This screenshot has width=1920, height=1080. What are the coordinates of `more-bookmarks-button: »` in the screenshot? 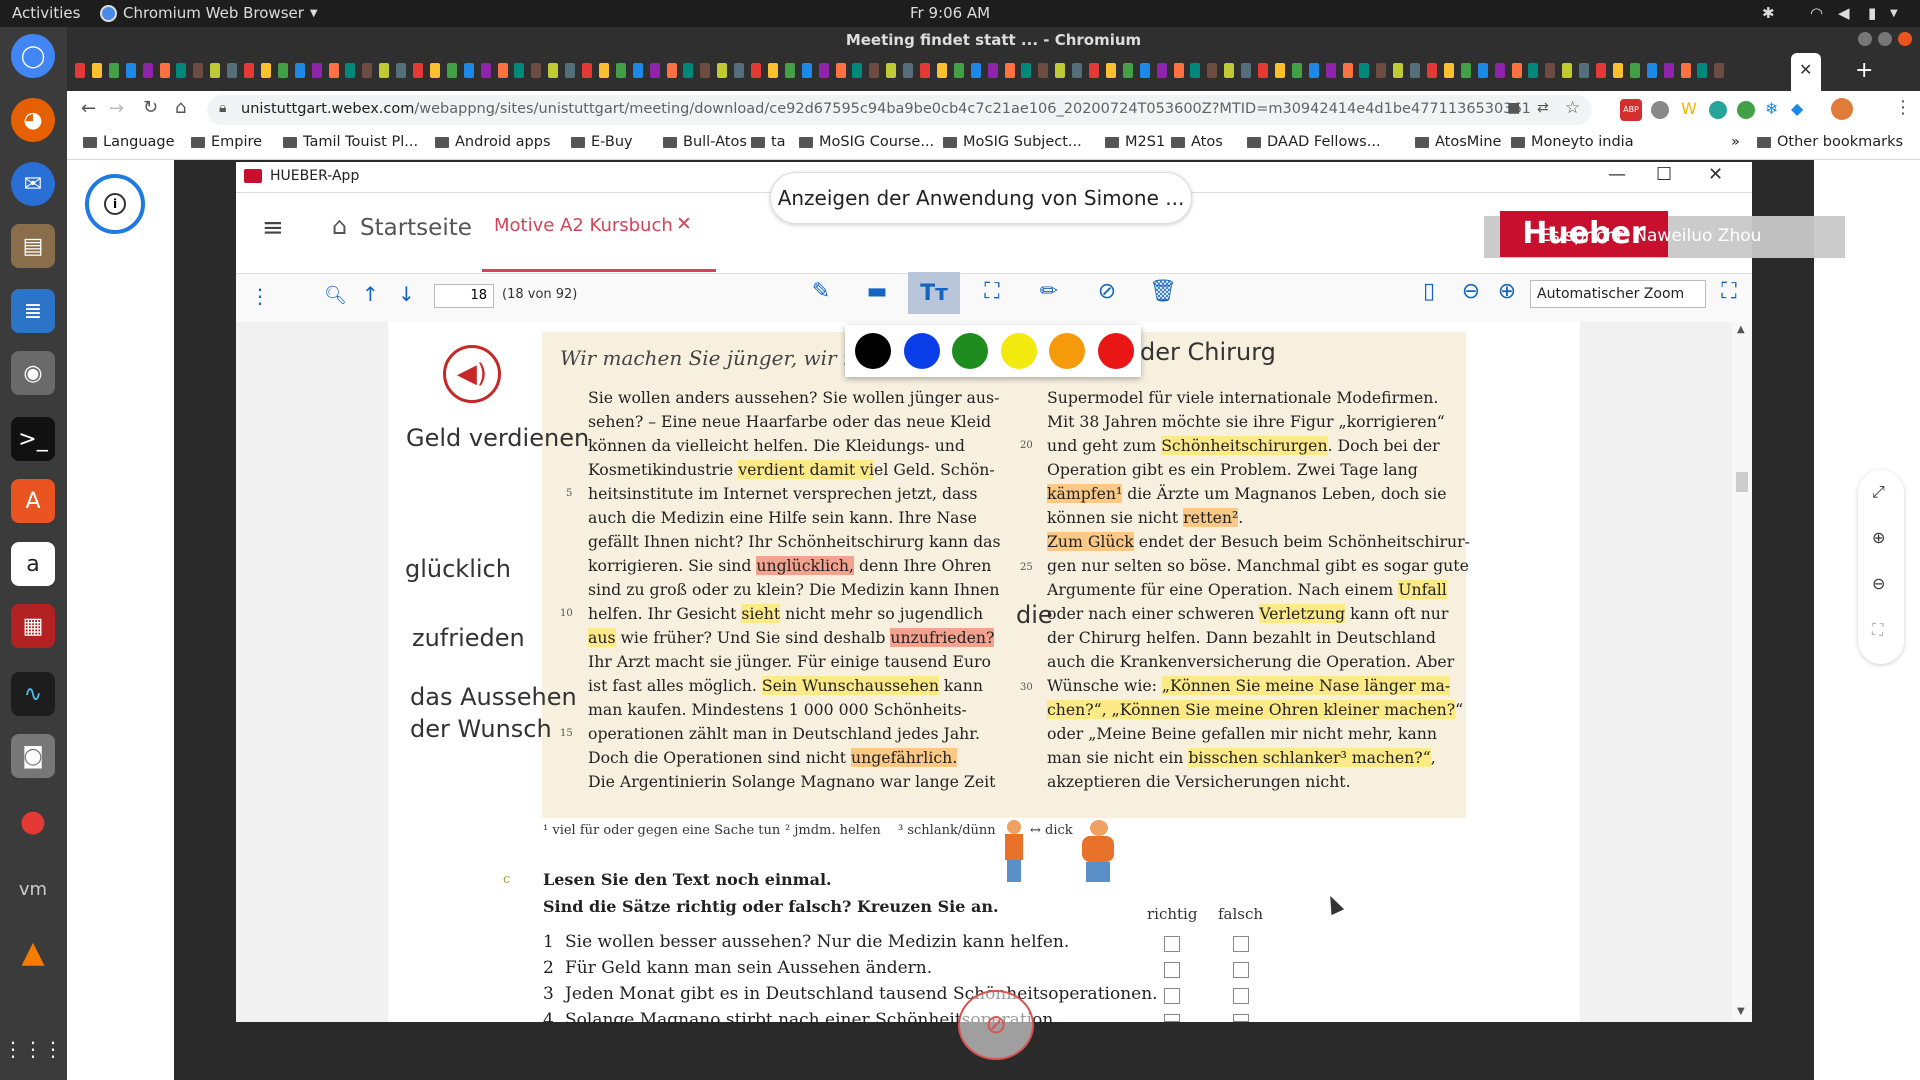 It's located at (1735, 142).